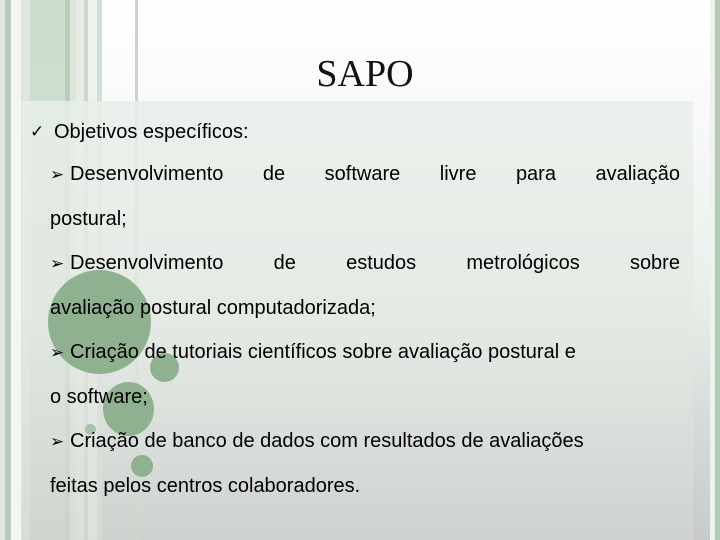  Describe the element at coordinates (99, 397) in the screenshot. I see `bullet-continuation: o software;` at that location.